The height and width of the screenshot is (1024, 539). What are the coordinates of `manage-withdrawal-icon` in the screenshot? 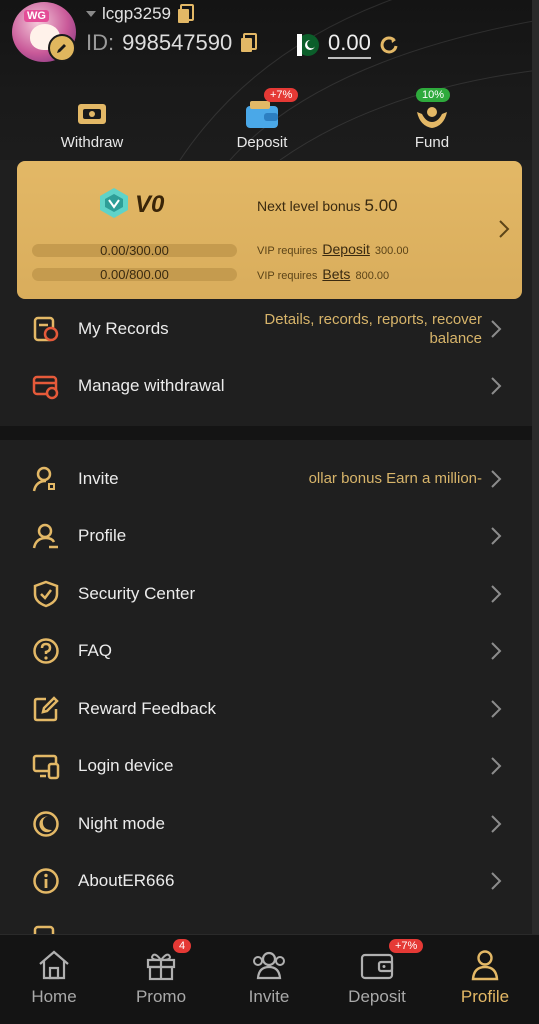 It's located at (45, 387).